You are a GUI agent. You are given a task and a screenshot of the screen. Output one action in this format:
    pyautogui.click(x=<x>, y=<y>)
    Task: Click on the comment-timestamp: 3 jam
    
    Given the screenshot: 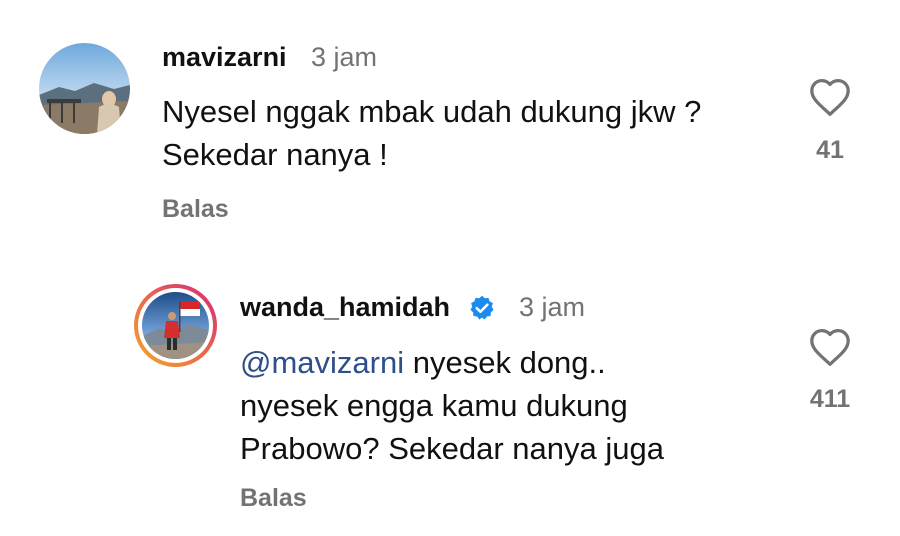 What is the action you would take?
    pyautogui.click(x=344, y=57)
    